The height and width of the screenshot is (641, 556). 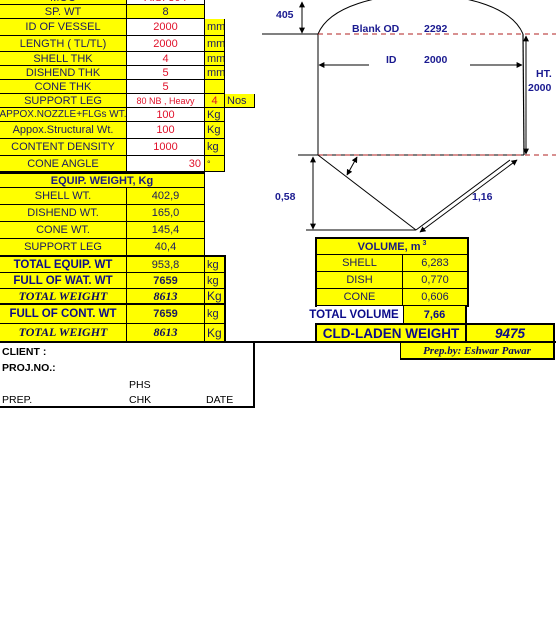 I want to click on total-volume-label: TOTAL VOLUME, so click(x=354, y=315).